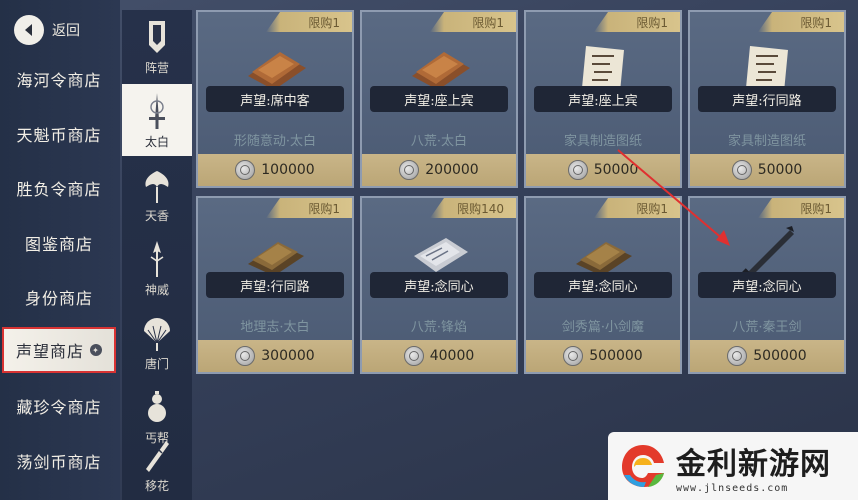 This screenshot has width=858, height=500. What do you see at coordinates (275, 141) in the screenshot?
I see `item-name: 形随意动·太白` at bounding box center [275, 141].